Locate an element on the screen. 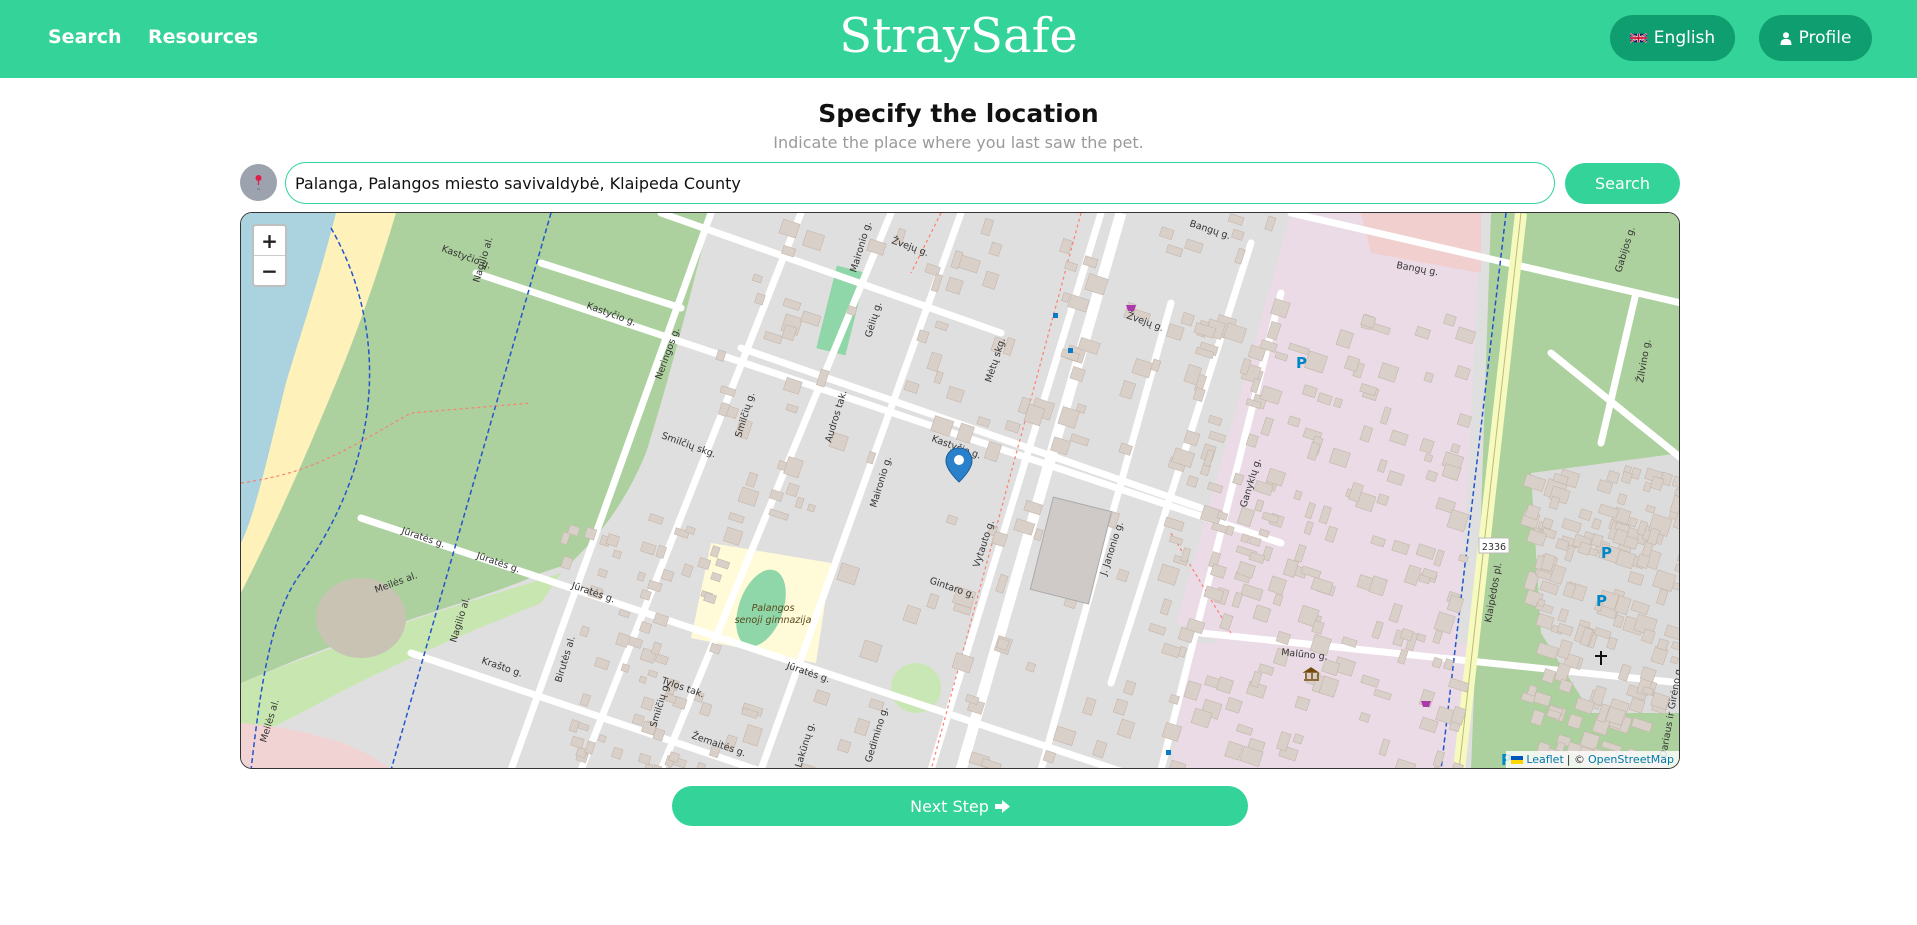  brand-title: StraySafe is located at coordinates (958, 36).